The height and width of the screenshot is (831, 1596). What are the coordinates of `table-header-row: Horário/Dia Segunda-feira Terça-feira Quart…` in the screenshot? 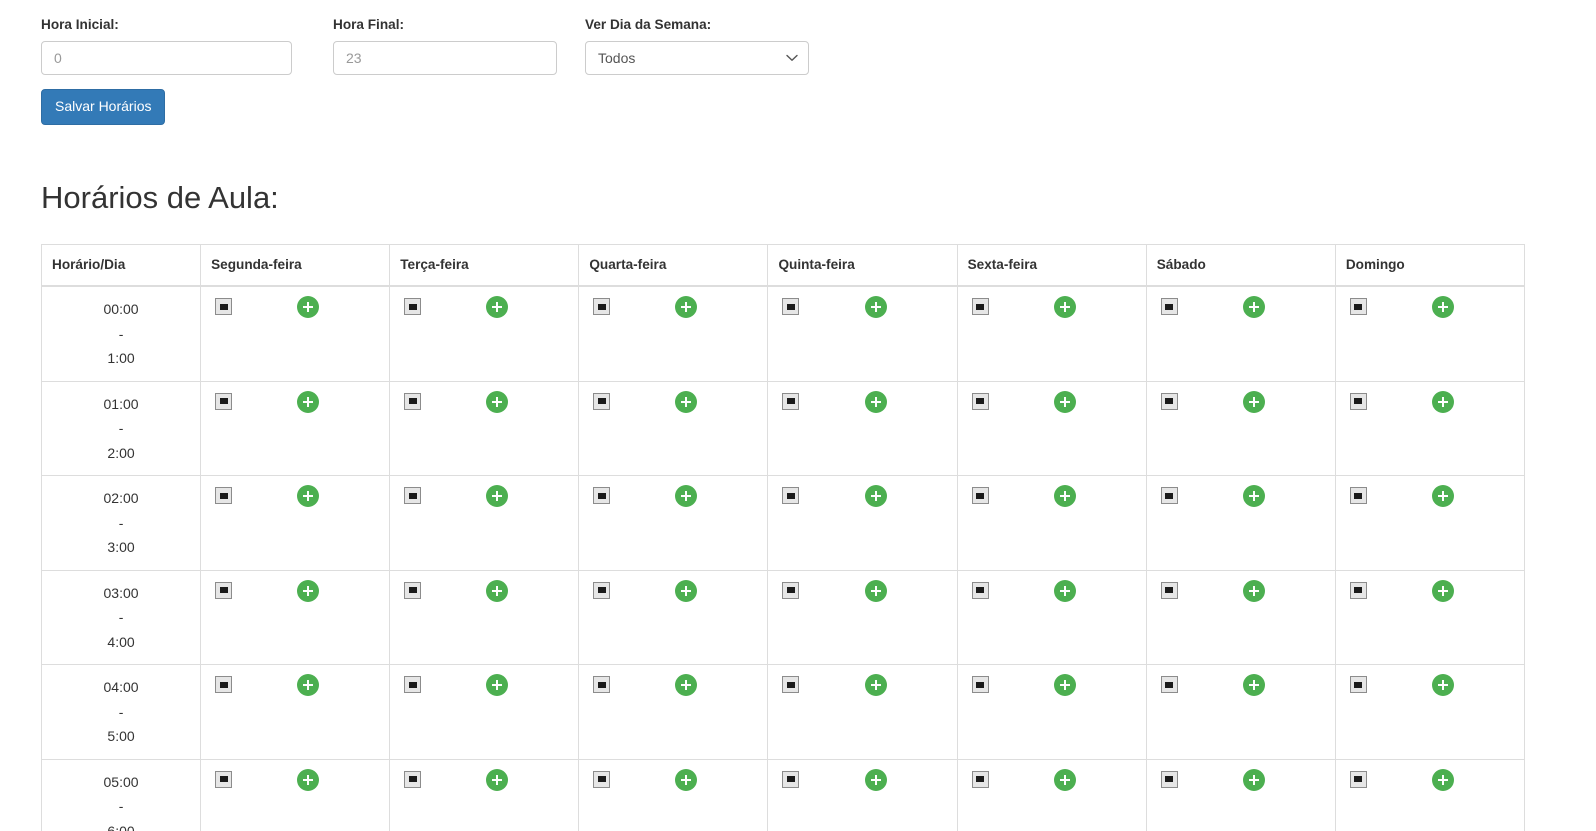 It's located at (783, 265).